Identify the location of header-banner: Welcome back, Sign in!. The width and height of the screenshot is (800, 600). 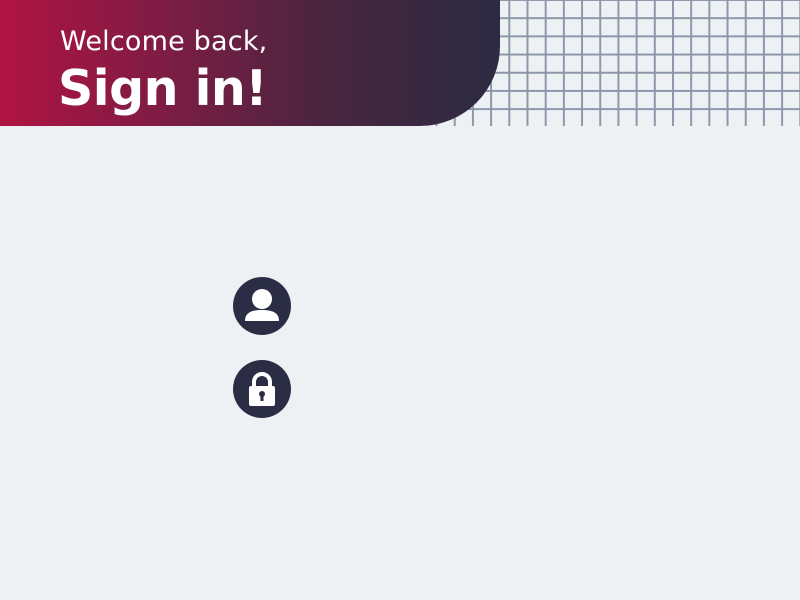
(250, 63).